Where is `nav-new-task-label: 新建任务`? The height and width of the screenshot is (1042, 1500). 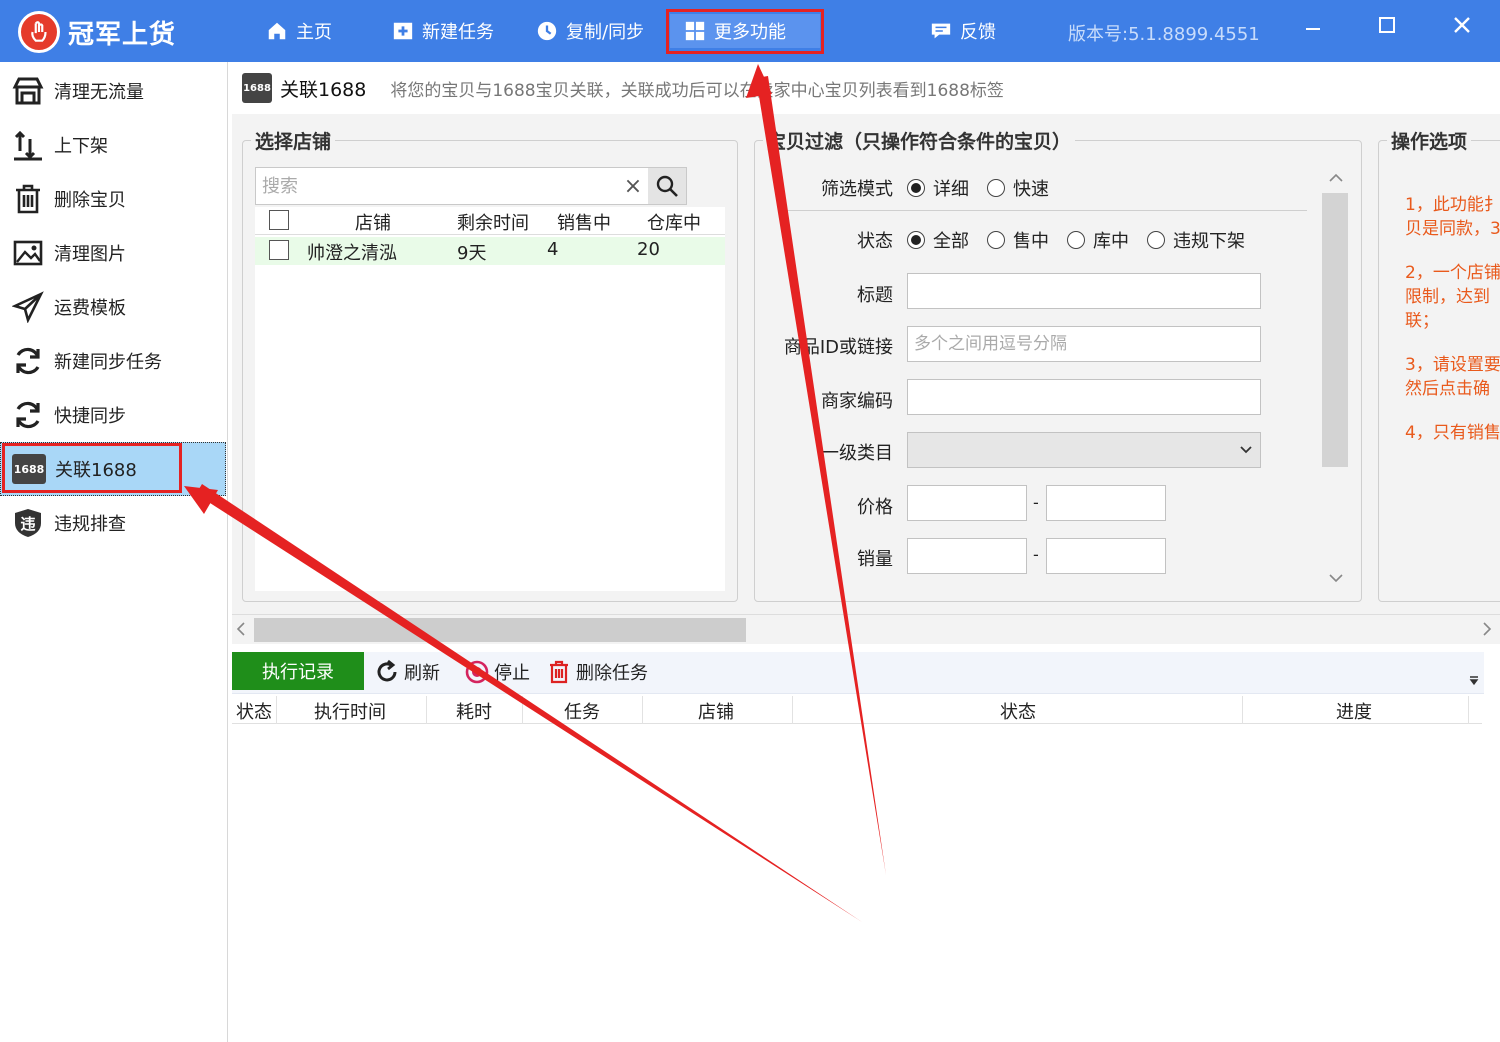
nav-new-task-label: 新建任务 is located at coordinates (458, 32).